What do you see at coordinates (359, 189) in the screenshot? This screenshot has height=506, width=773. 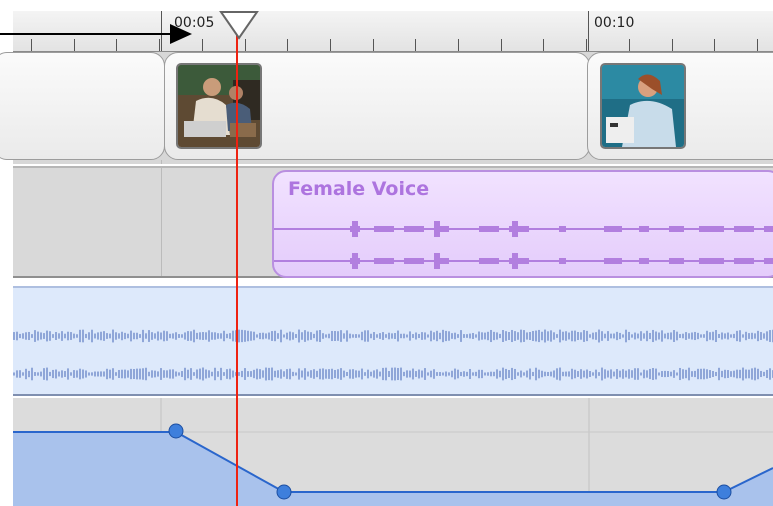 I see `voice-clip-title: Female Voice` at bounding box center [359, 189].